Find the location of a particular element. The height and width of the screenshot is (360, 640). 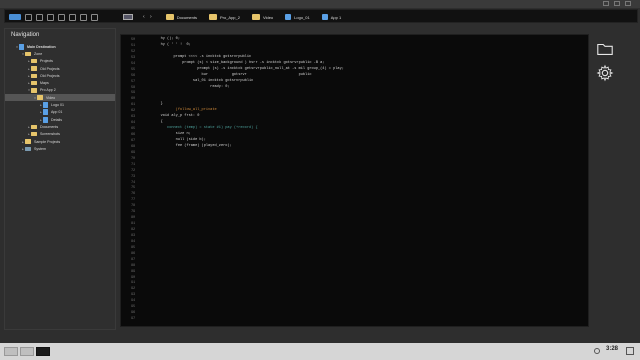

tree-item: ▾ Pro App 2 is located at coordinates (60, 90).